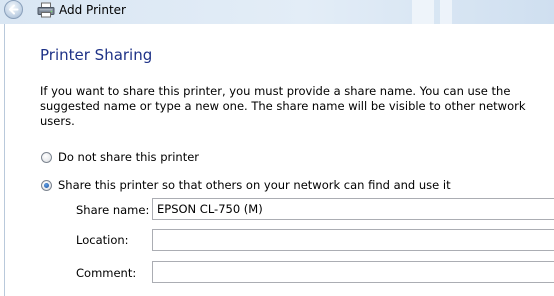 The height and width of the screenshot is (296, 554). Describe the element at coordinates (46, 10) in the screenshot. I see `printer-icon` at that location.